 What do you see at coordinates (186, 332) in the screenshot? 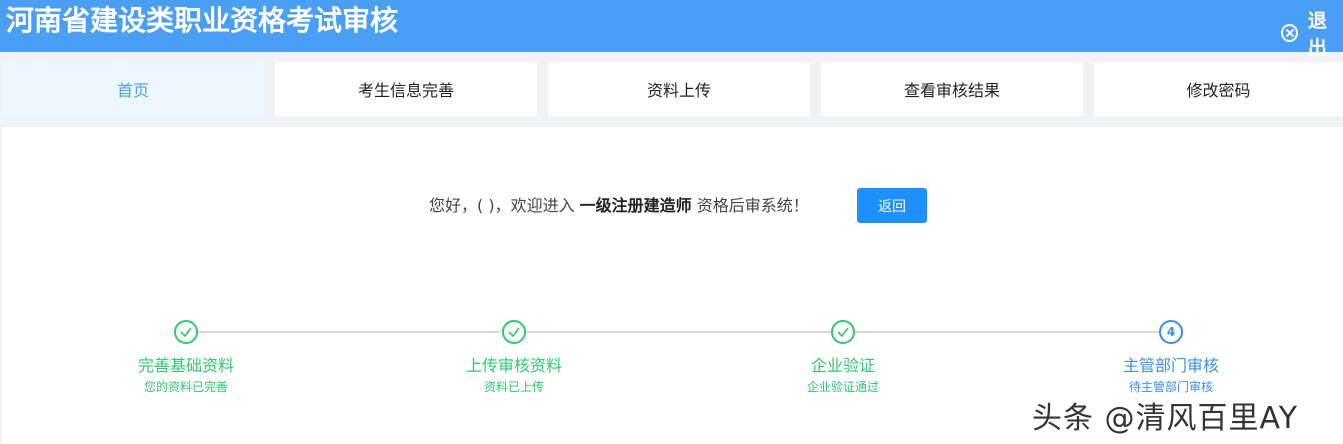
I see `step-1-check-icon` at bounding box center [186, 332].